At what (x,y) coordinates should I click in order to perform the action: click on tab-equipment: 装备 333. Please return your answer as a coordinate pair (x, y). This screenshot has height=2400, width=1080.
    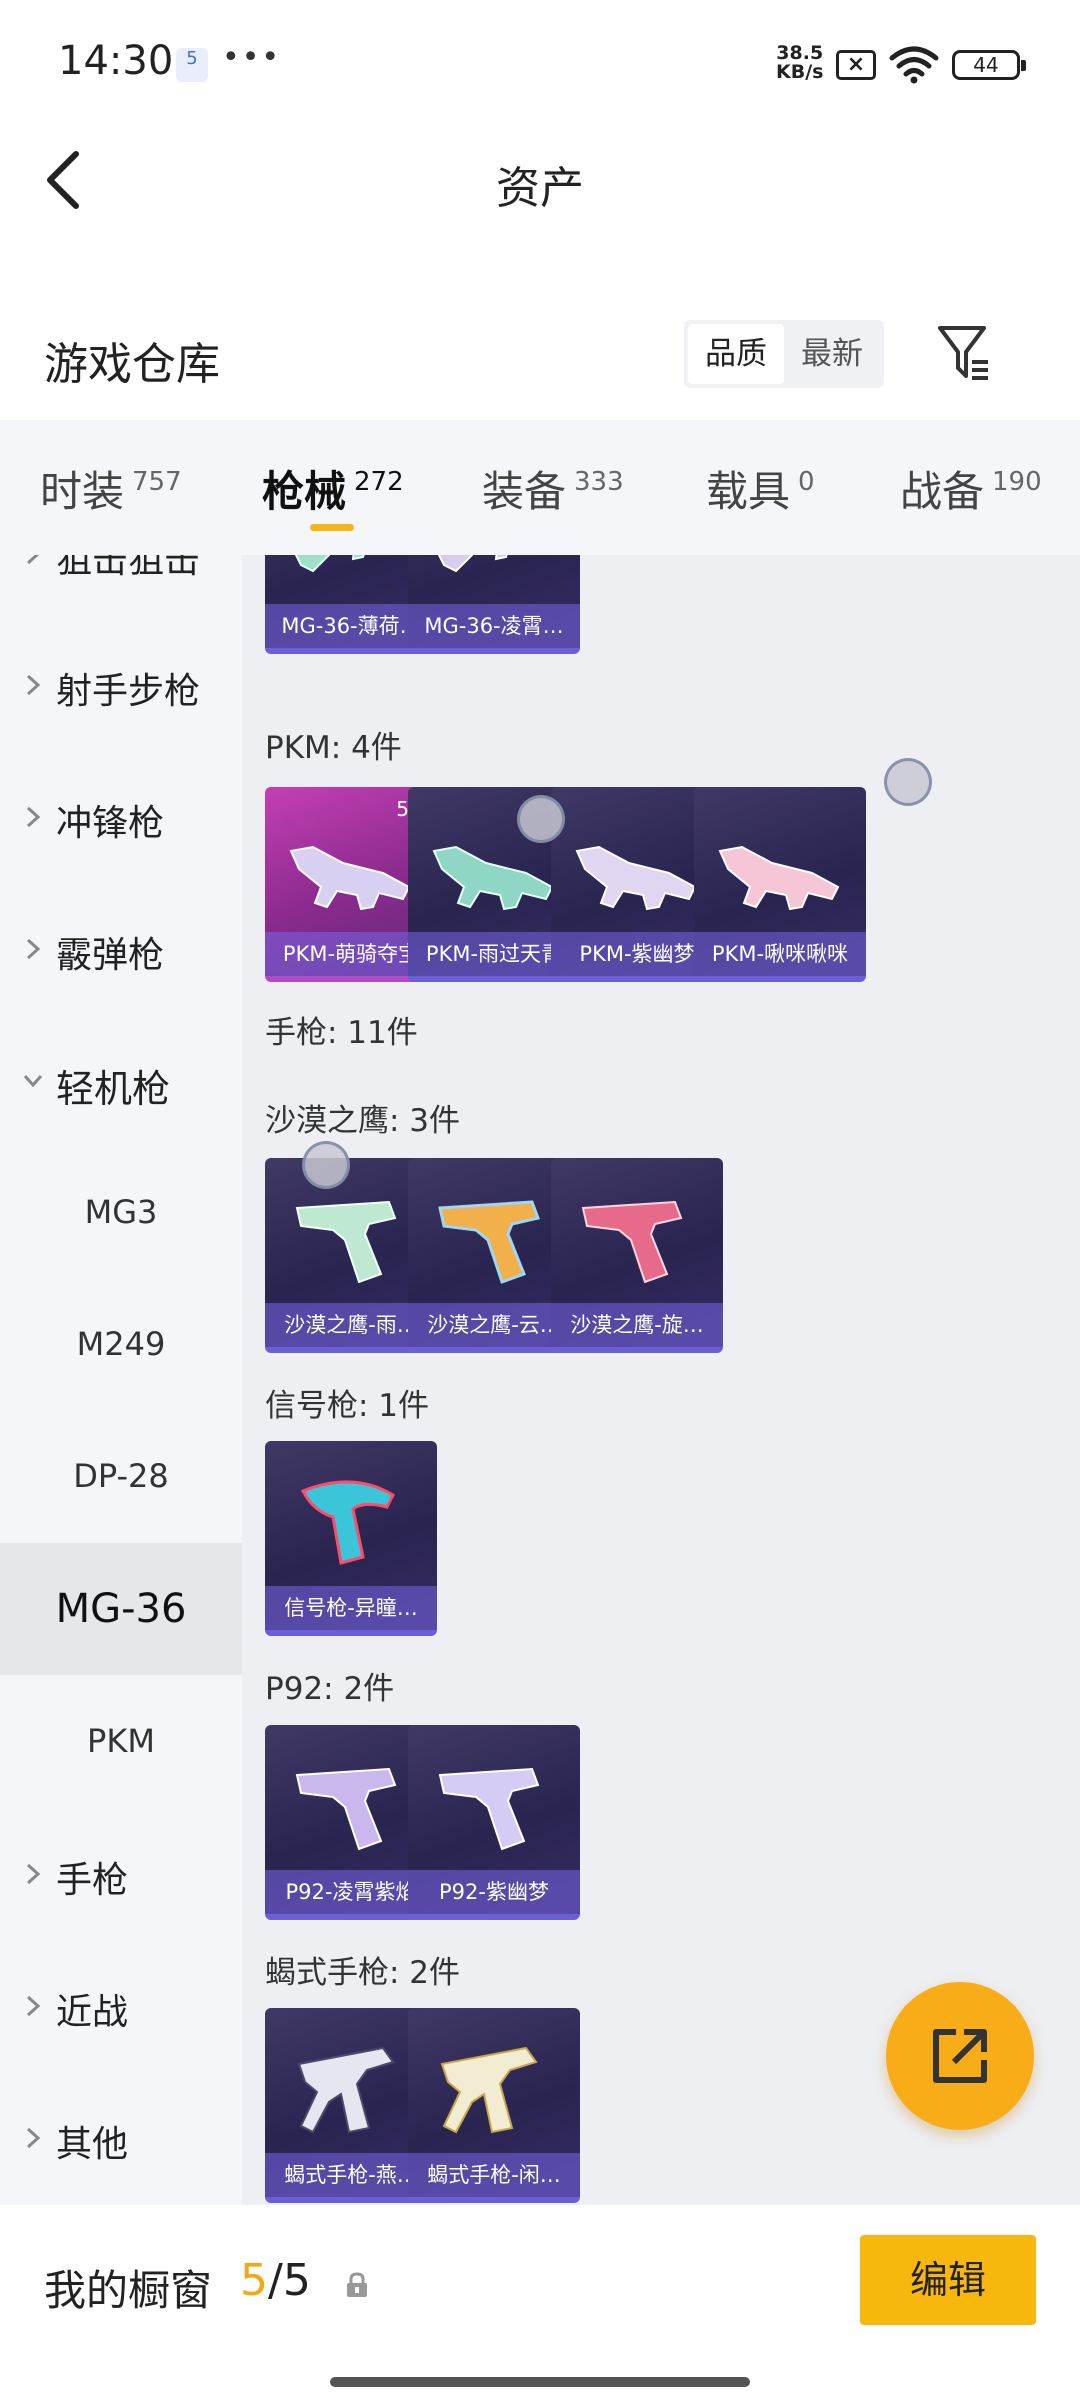
    Looking at the image, I should click on (553, 488).